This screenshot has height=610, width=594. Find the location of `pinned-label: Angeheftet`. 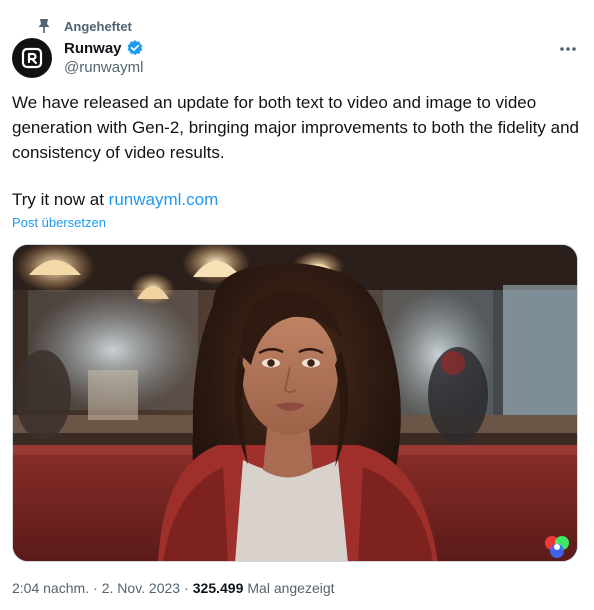

pinned-label: Angeheftet is located at coordinates (98, 26).